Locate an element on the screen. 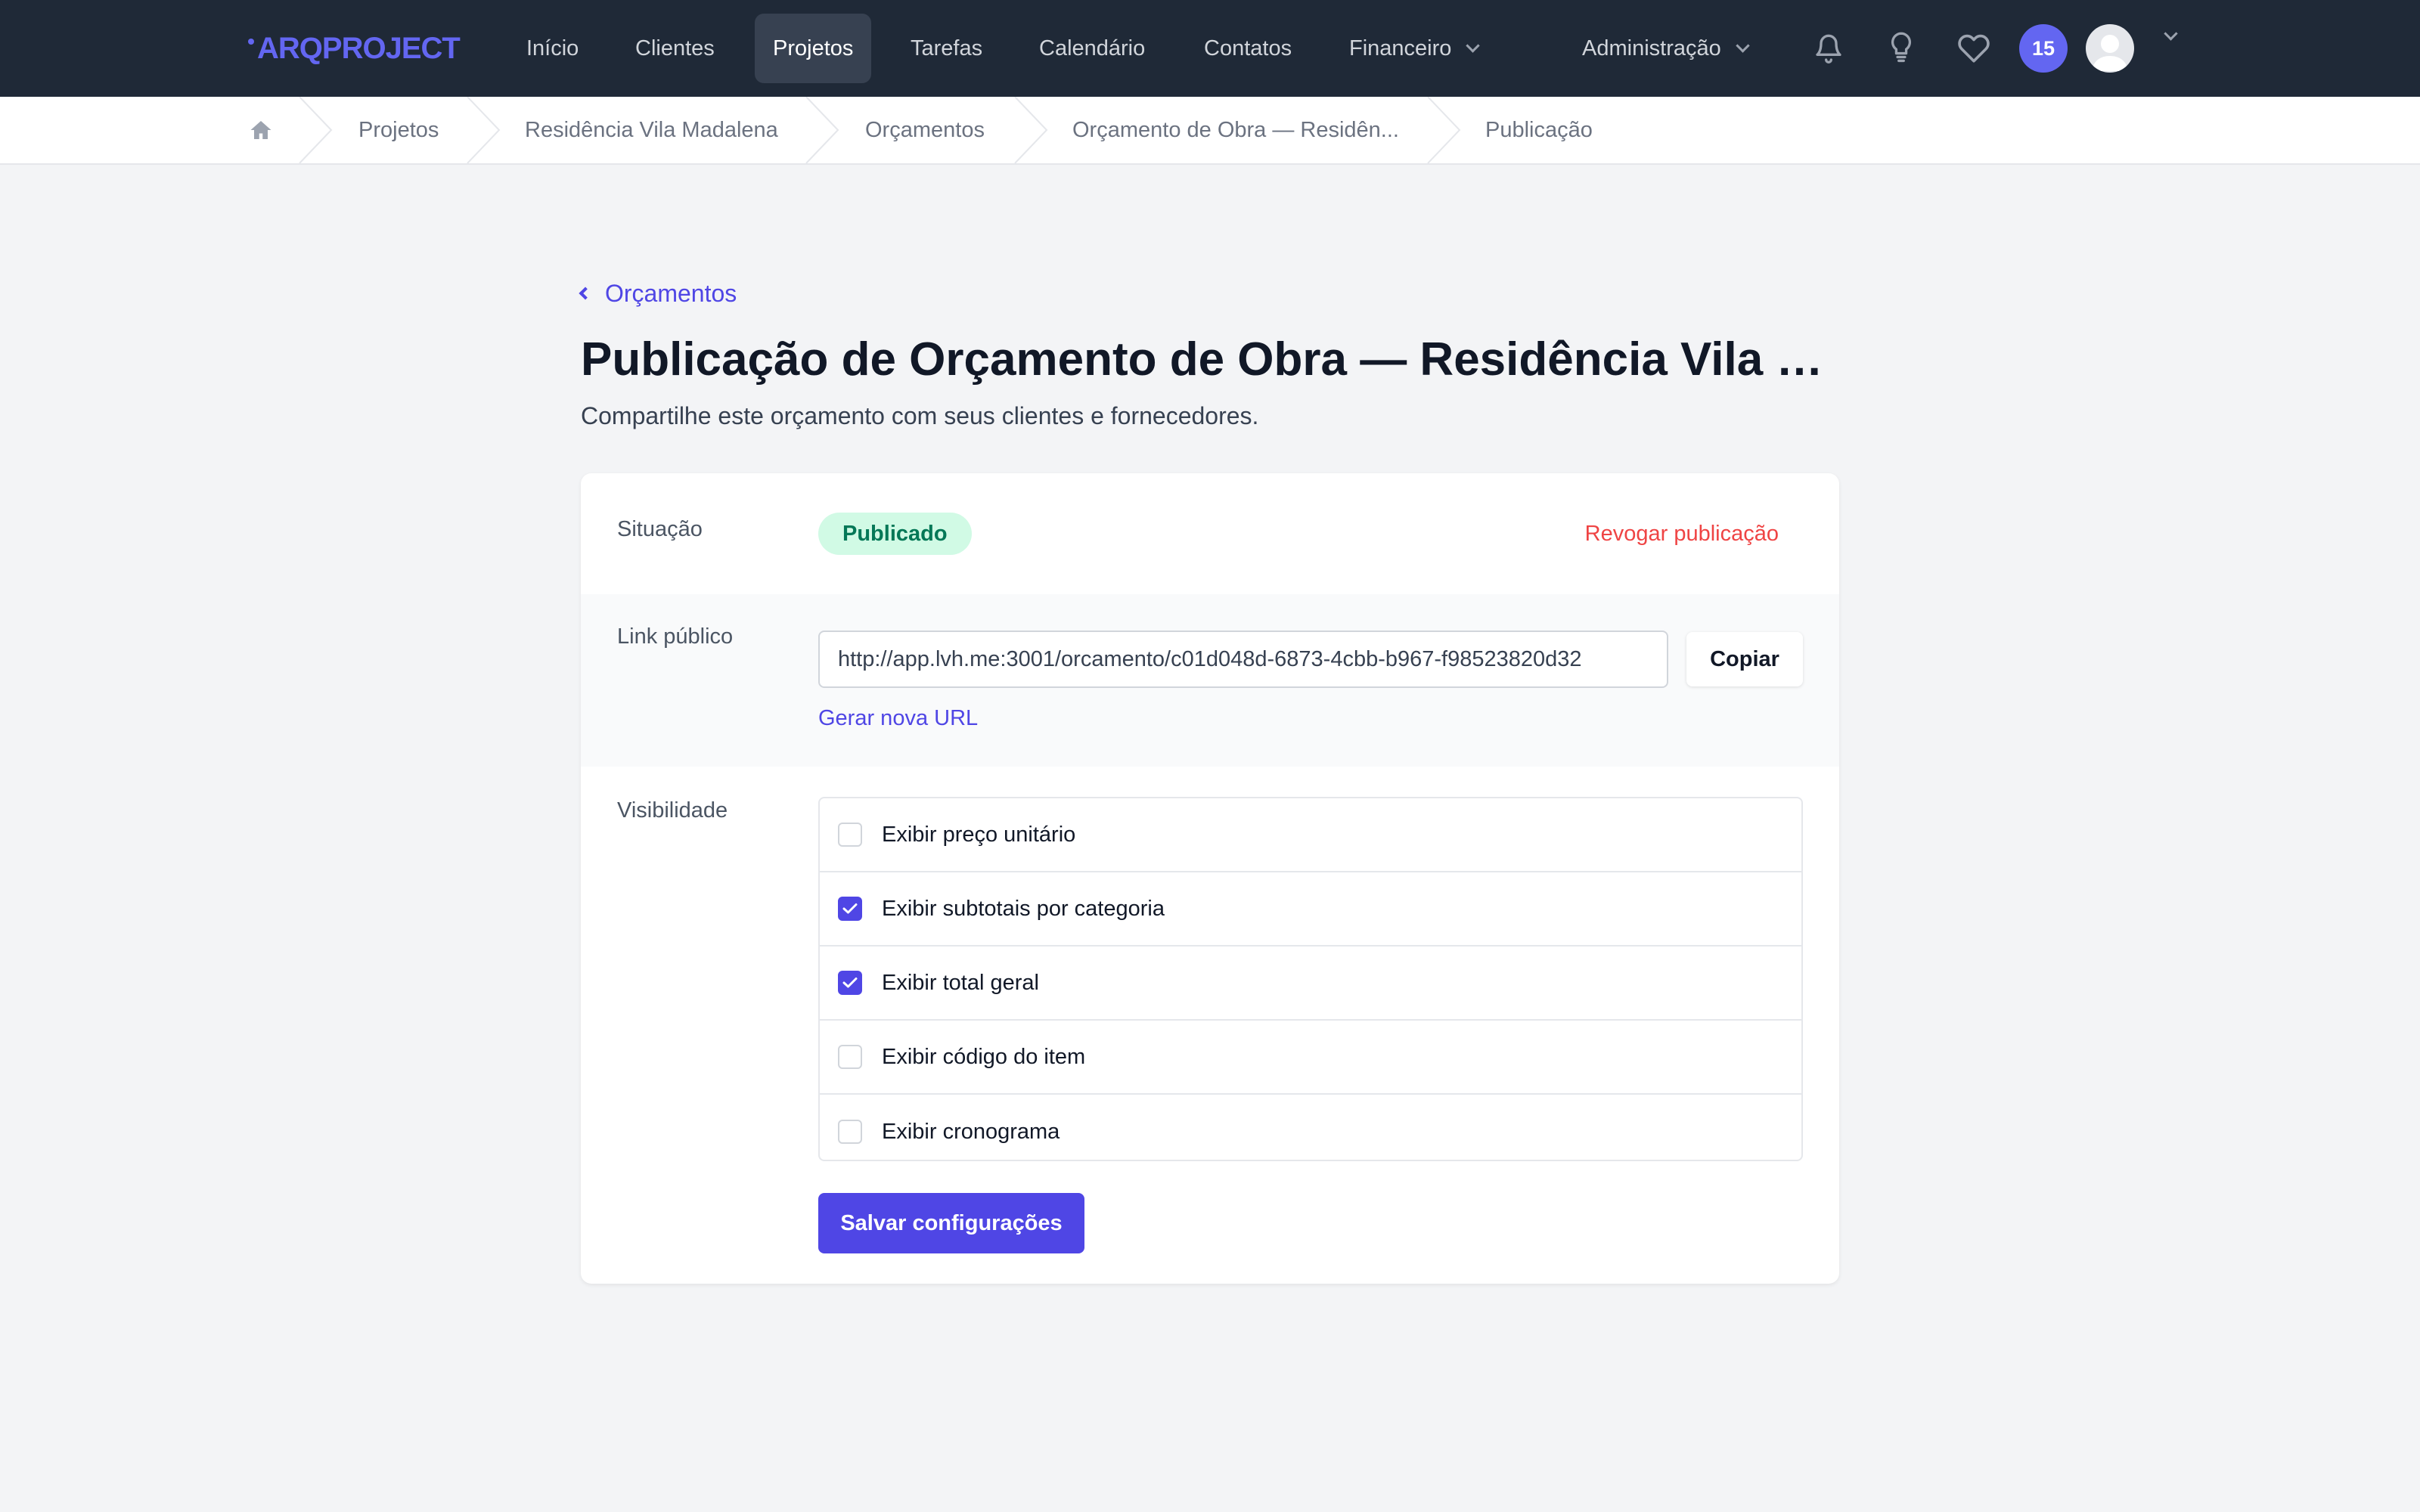 This screenshot has height=1512, width=2420. home-icon is located at coordinates (260, 130).